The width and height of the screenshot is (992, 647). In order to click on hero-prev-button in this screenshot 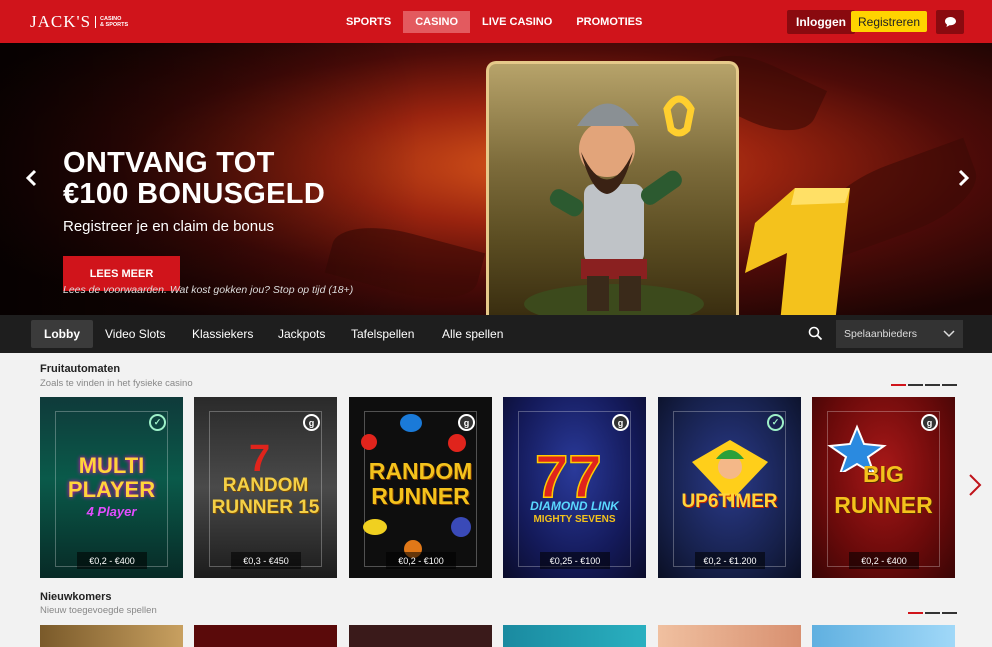, I will do `click(31, 181)`.